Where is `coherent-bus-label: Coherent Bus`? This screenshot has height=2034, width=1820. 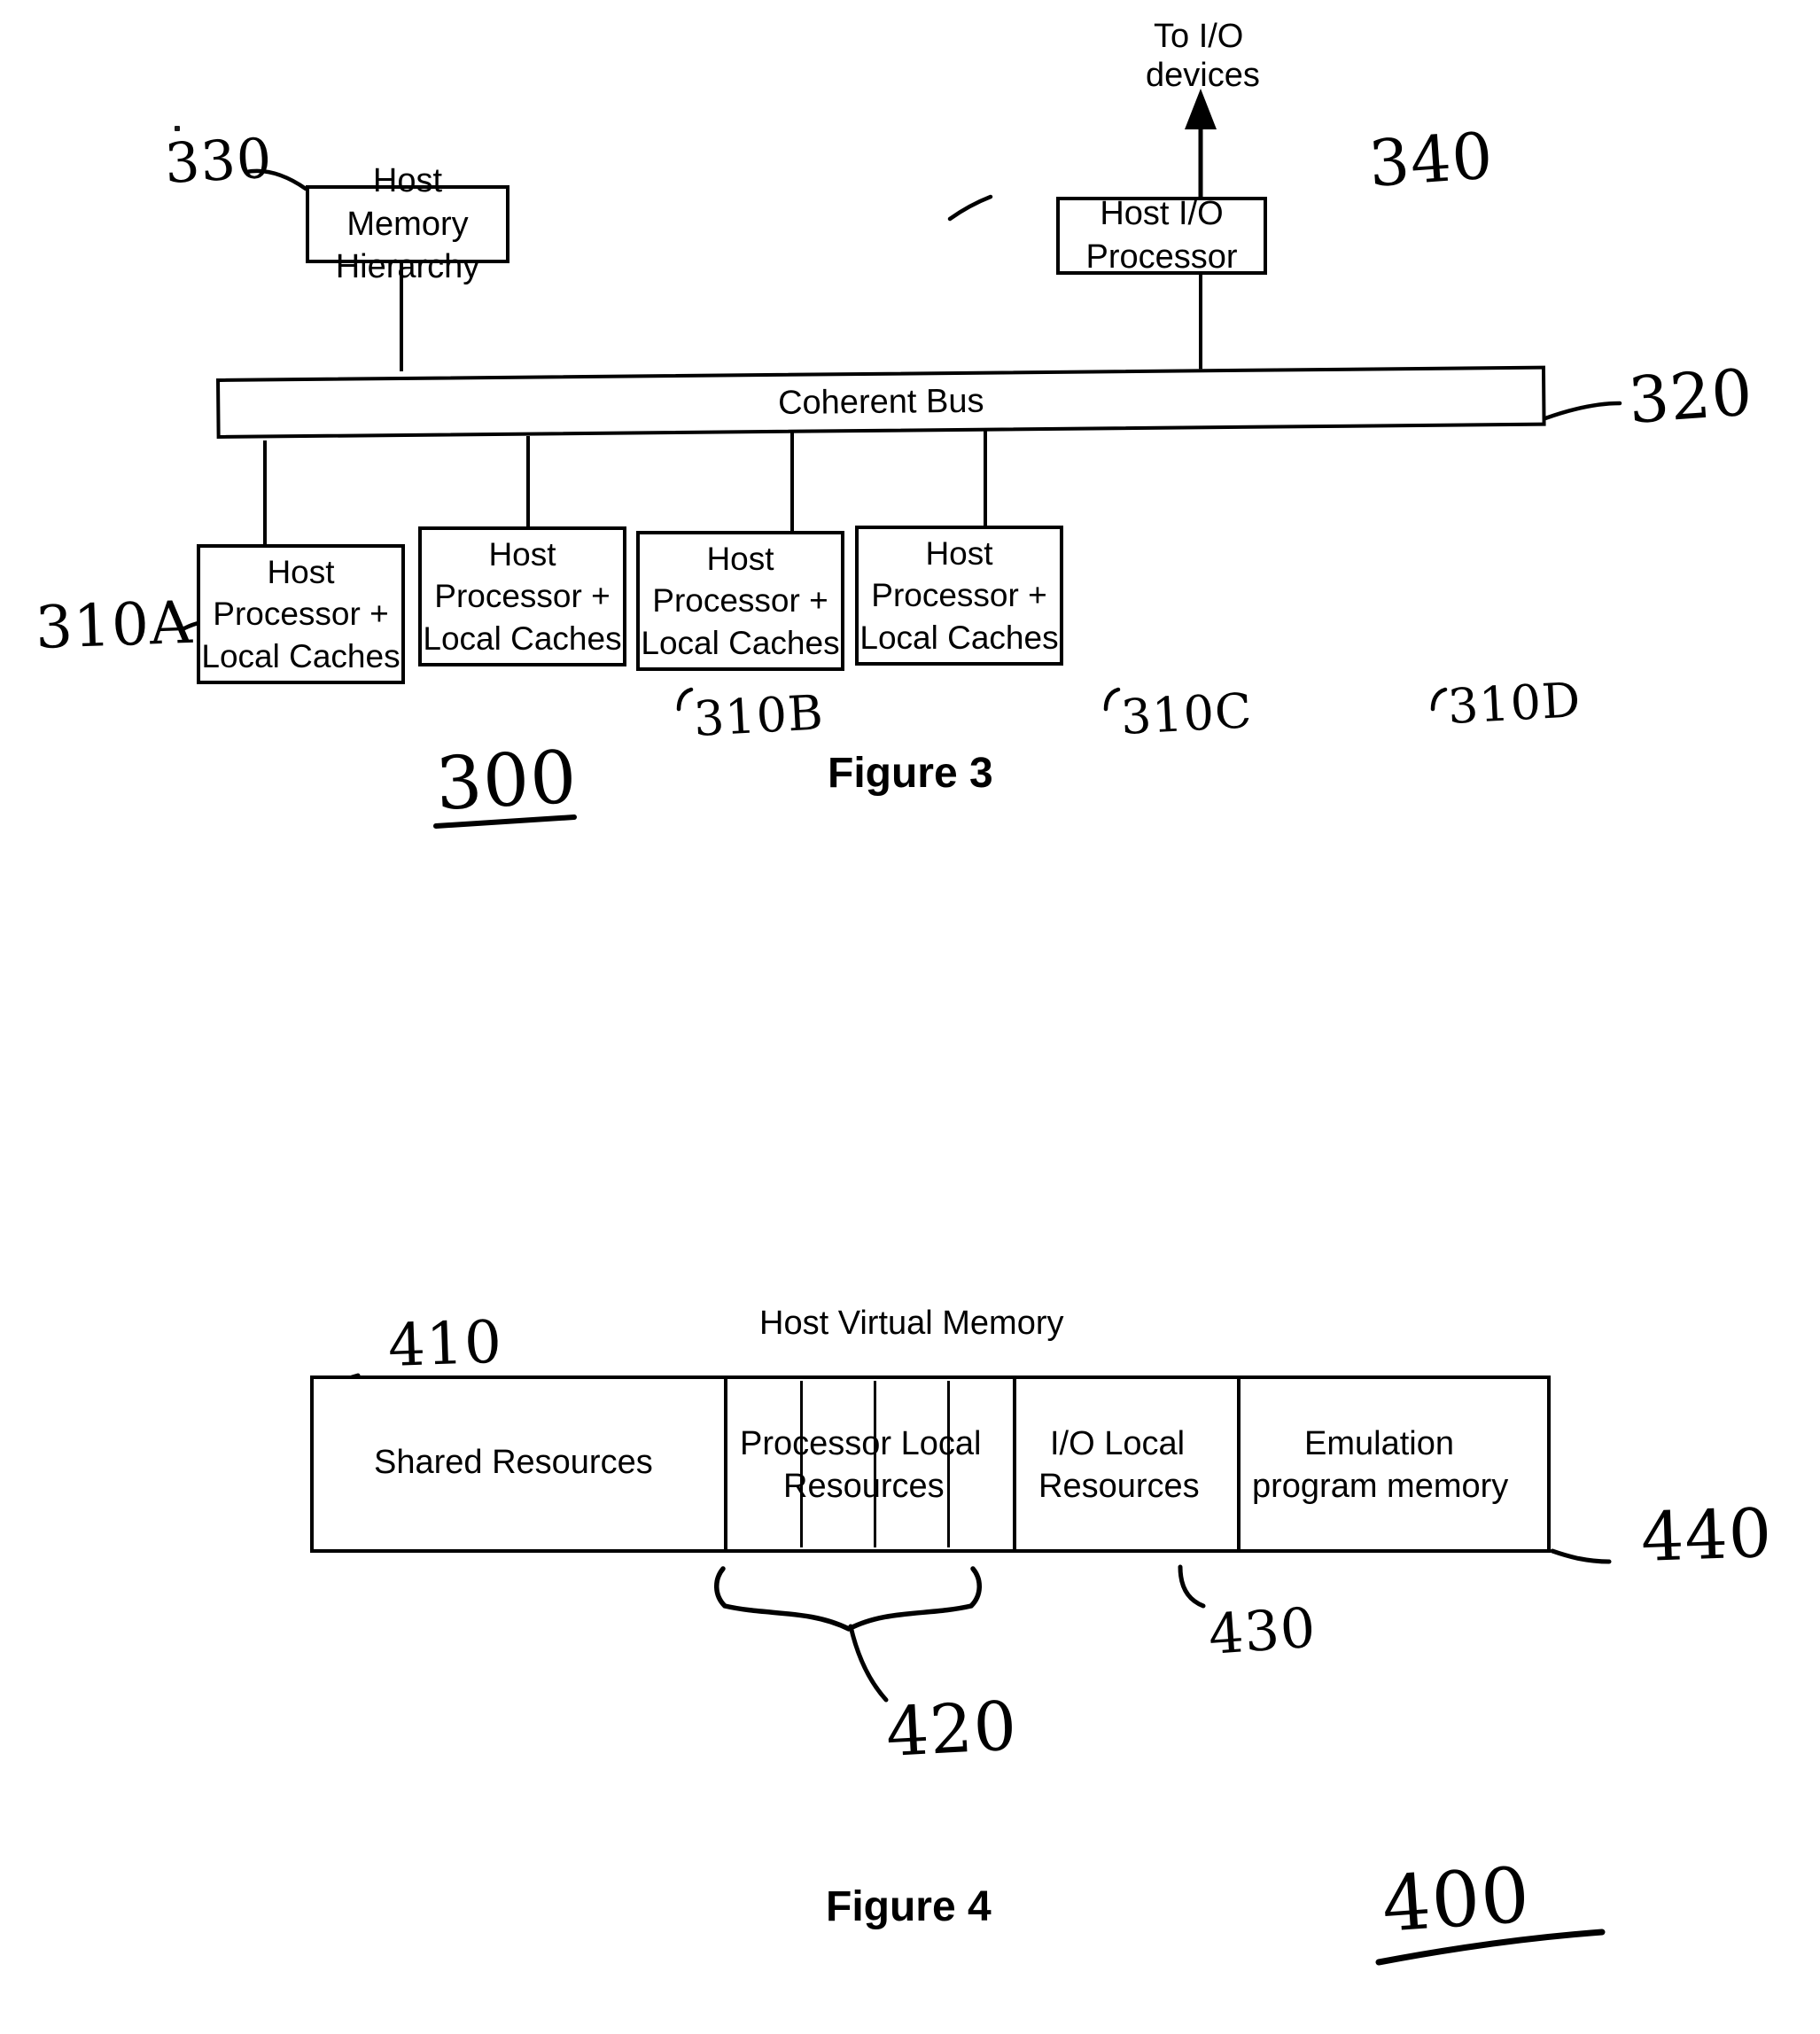 coherent-bus-label: Coherent Bus is located at coordinates (880, 402).